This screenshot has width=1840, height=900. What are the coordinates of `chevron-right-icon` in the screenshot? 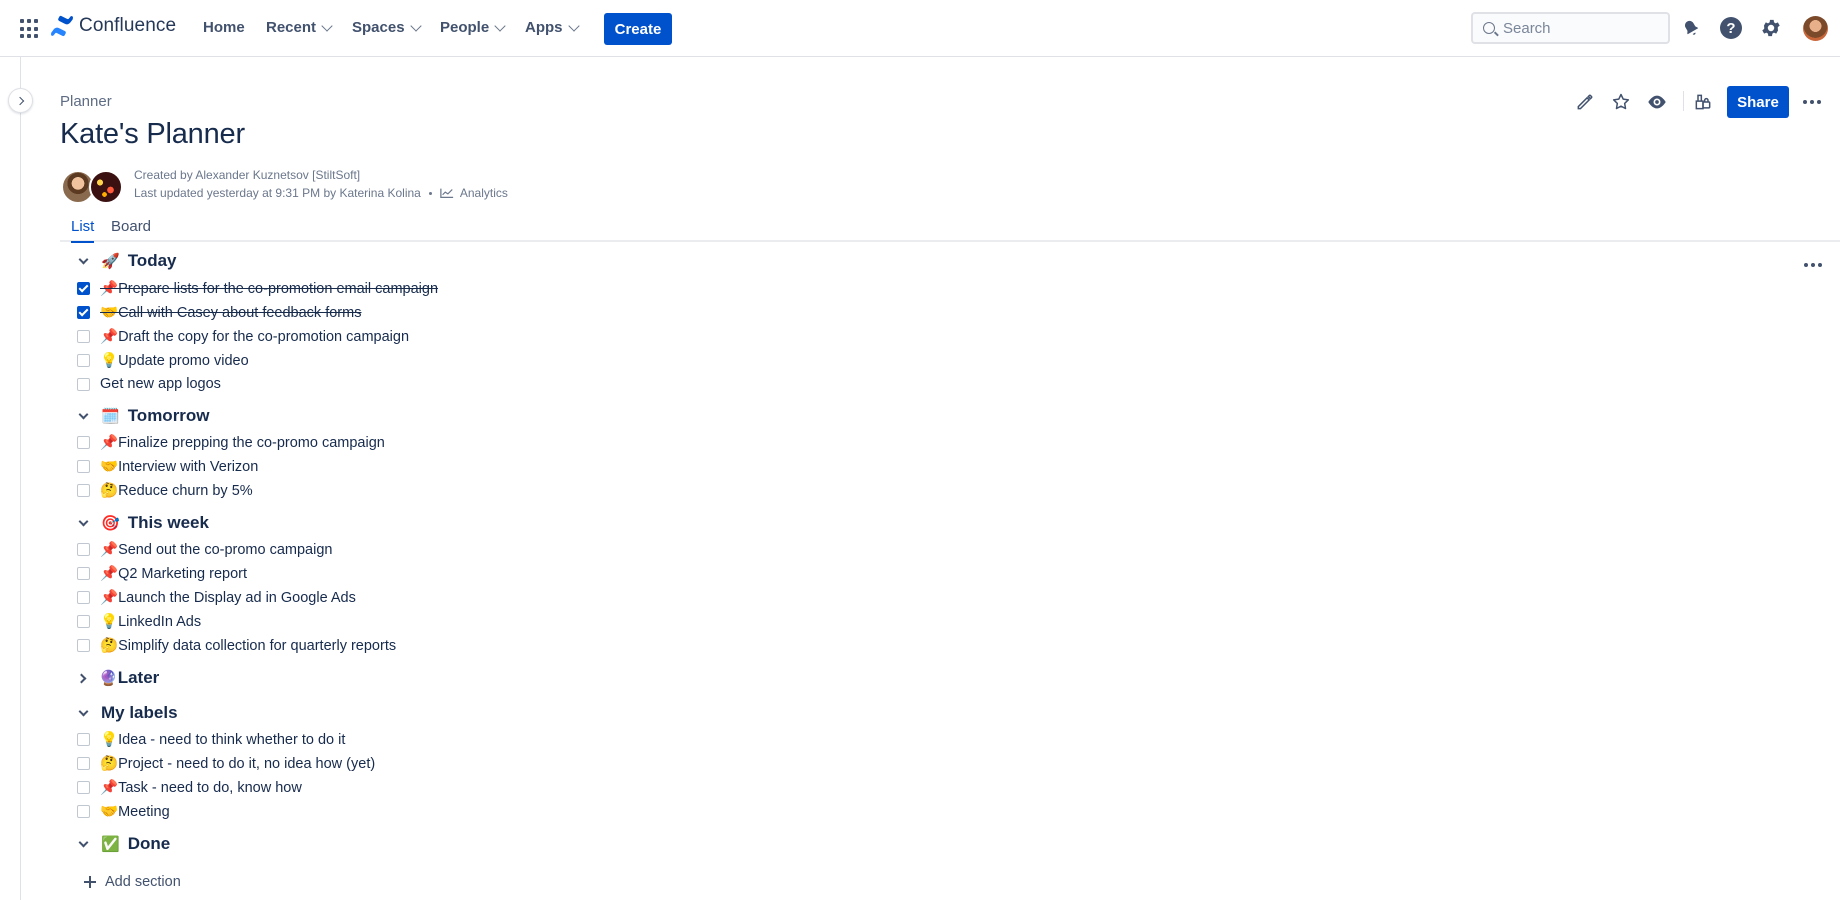 It's located at (81, 678).